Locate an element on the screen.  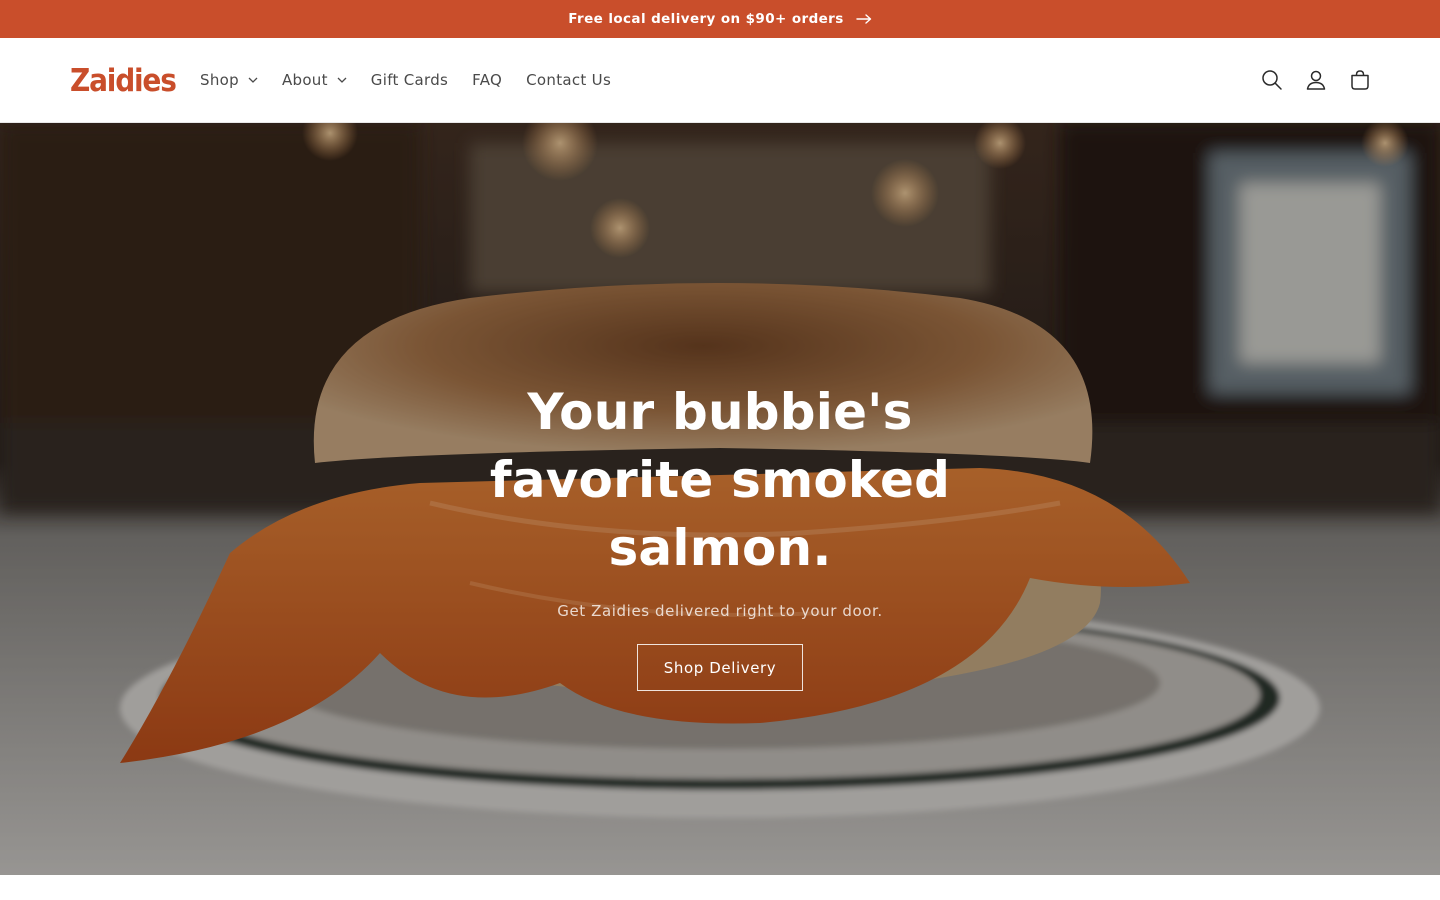
main-nav: Shop About Gift Cards FAQ Contact Us is located at coordinates (405, 80).